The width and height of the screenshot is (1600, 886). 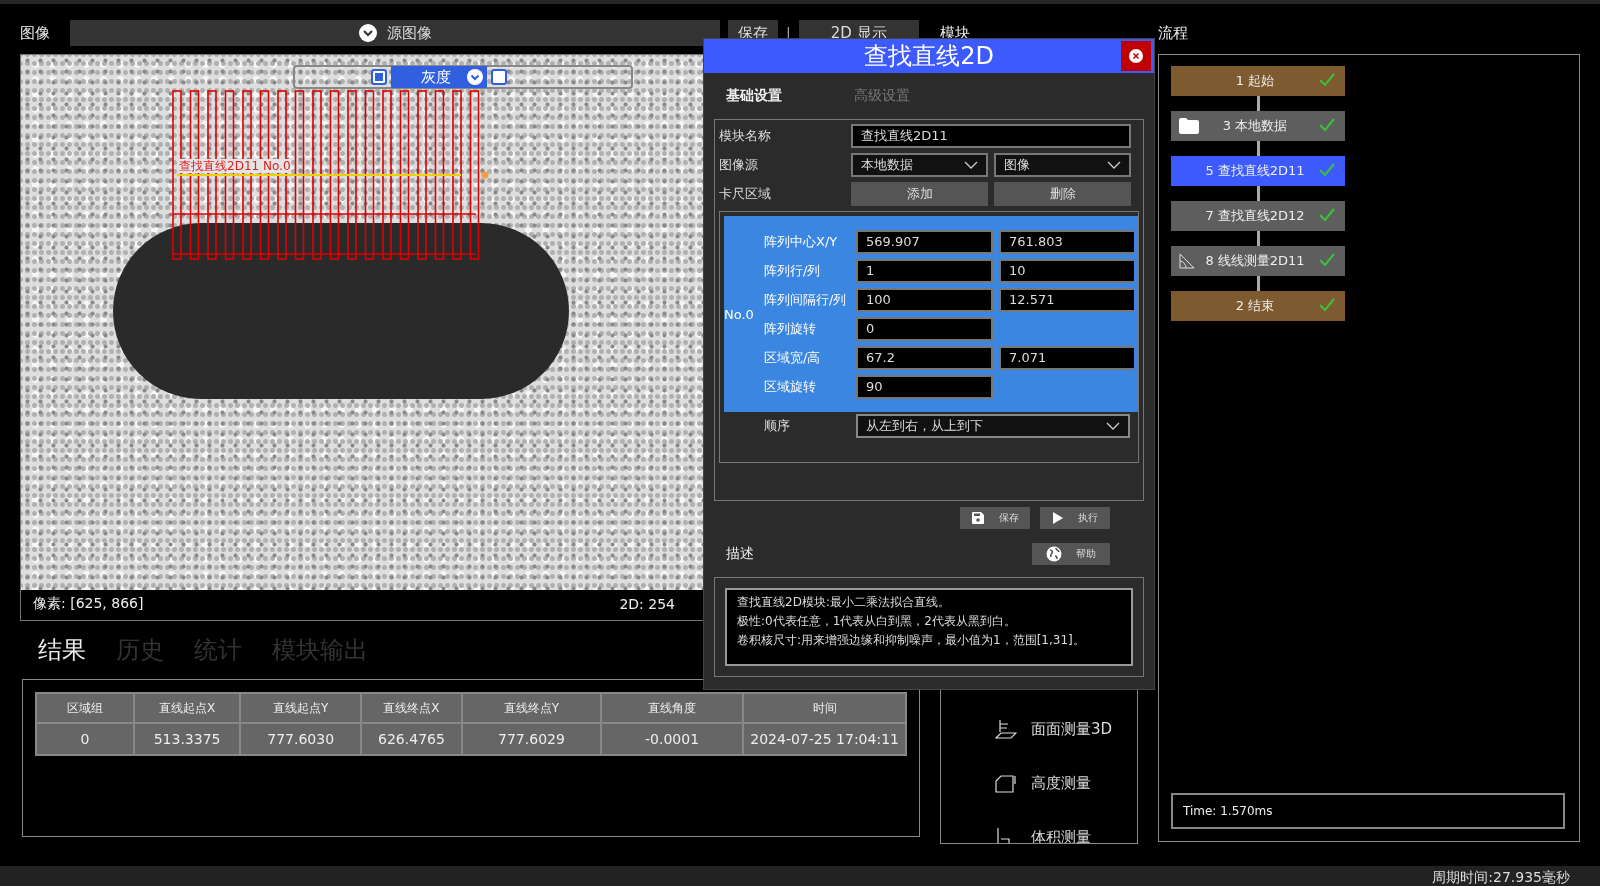 I want to click on flow-node: 2 结束, so click(x=1258, y=306).